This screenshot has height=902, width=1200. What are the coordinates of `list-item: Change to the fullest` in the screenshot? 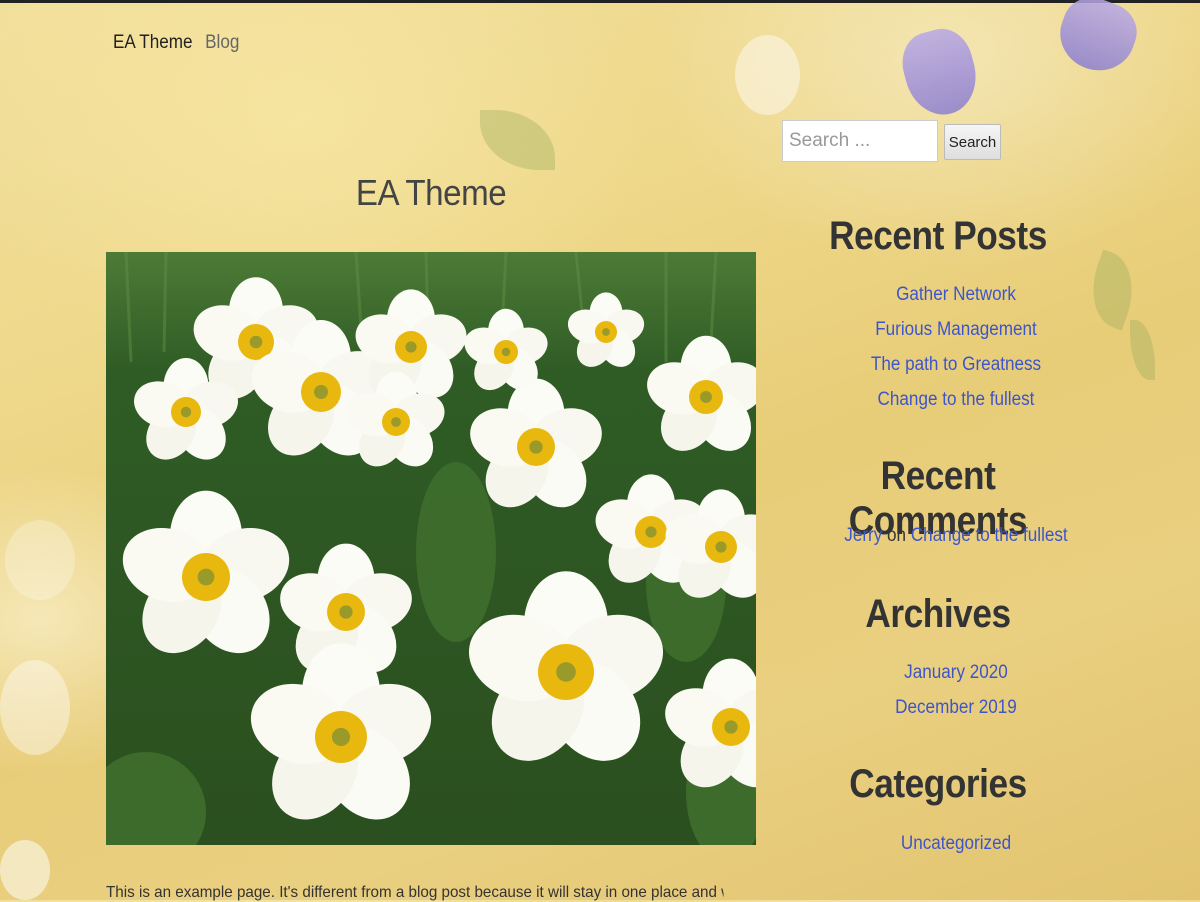 It's located at (956, 399).